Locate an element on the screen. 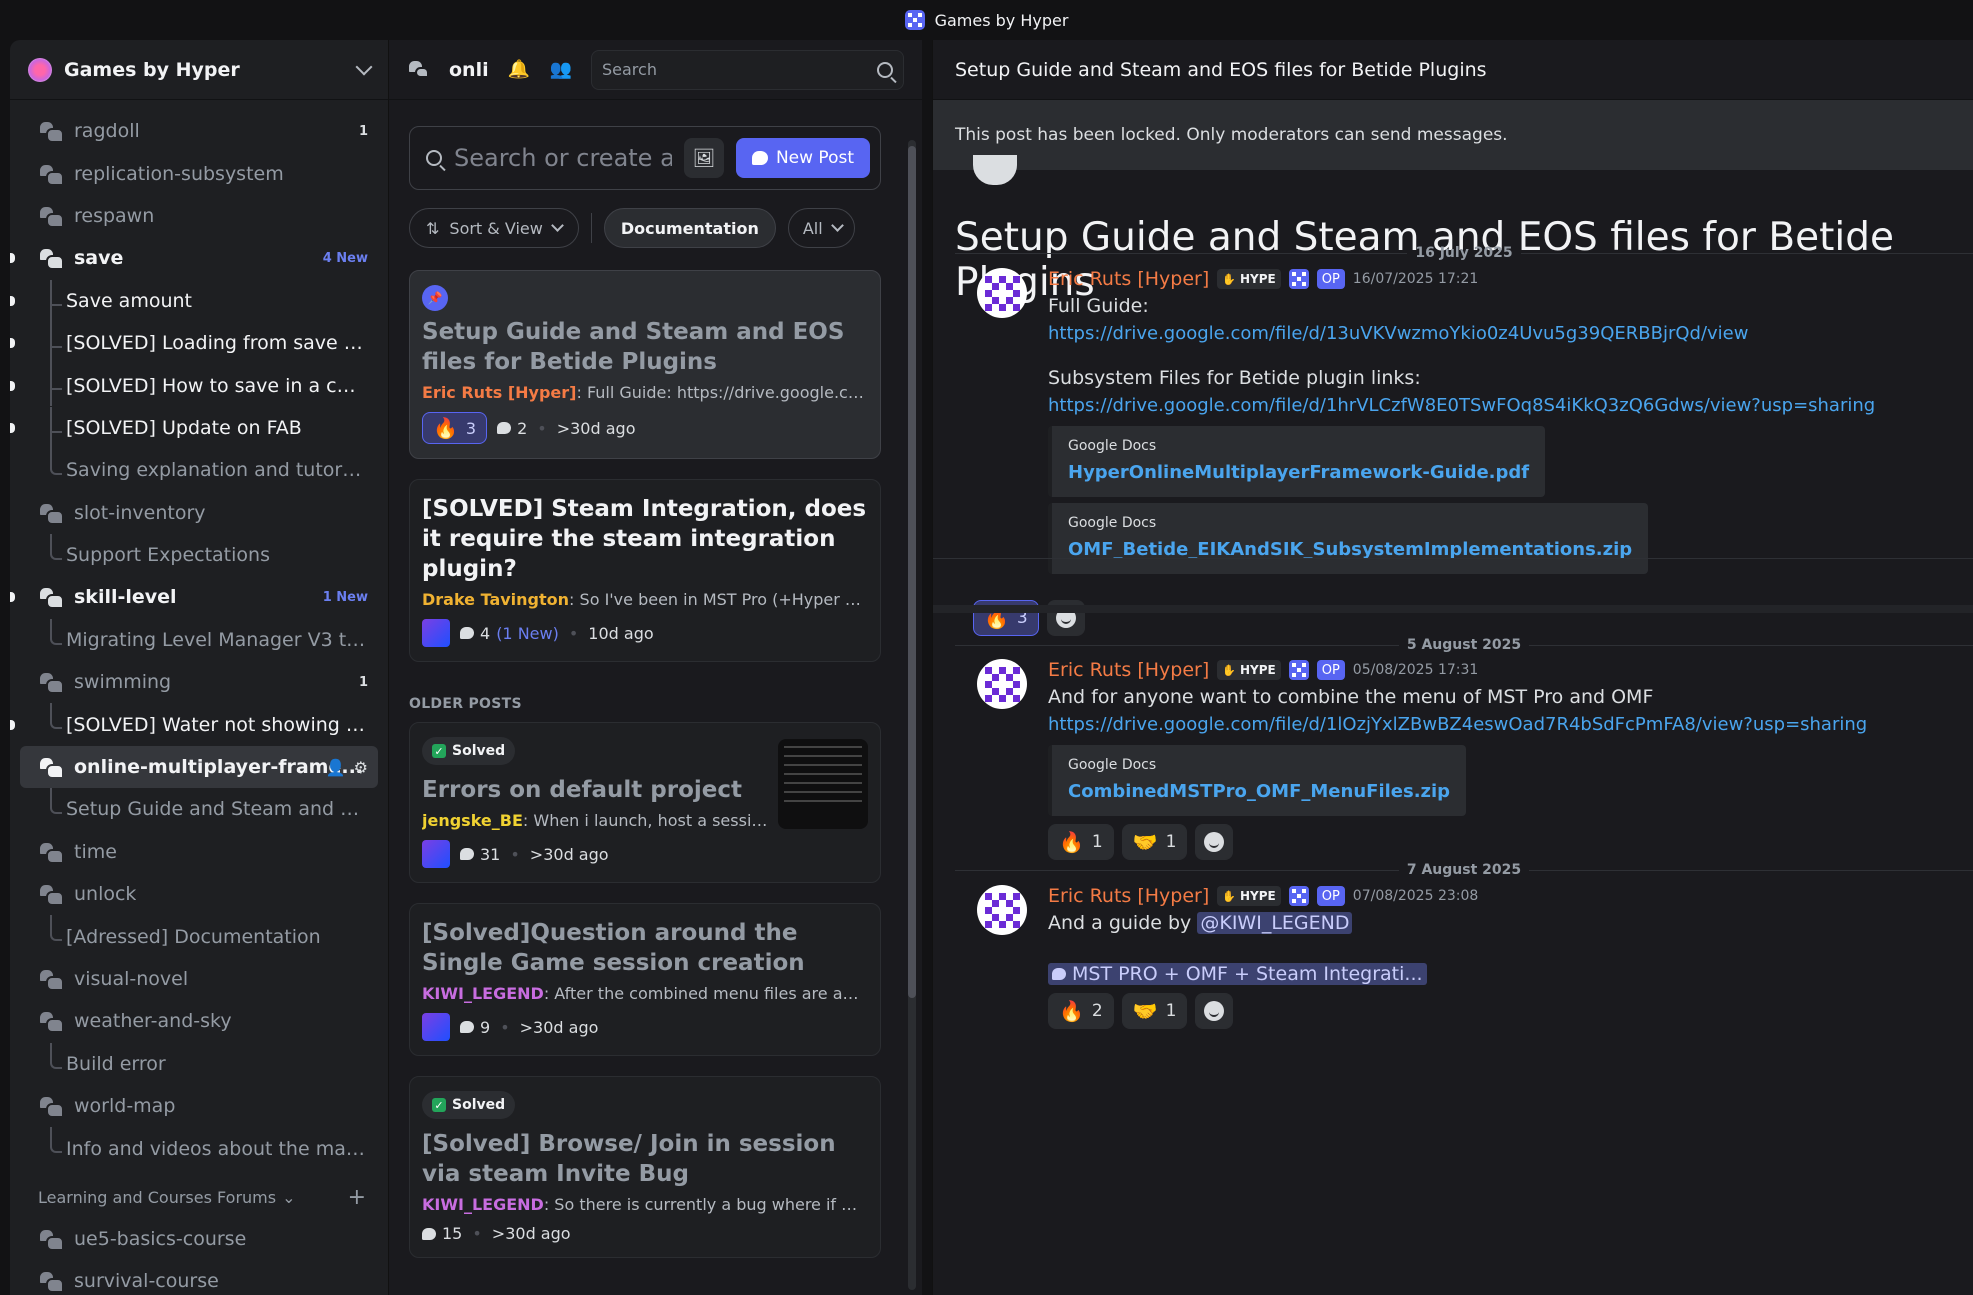  channel-label: survival-course is located at coordinates (146, 1281).